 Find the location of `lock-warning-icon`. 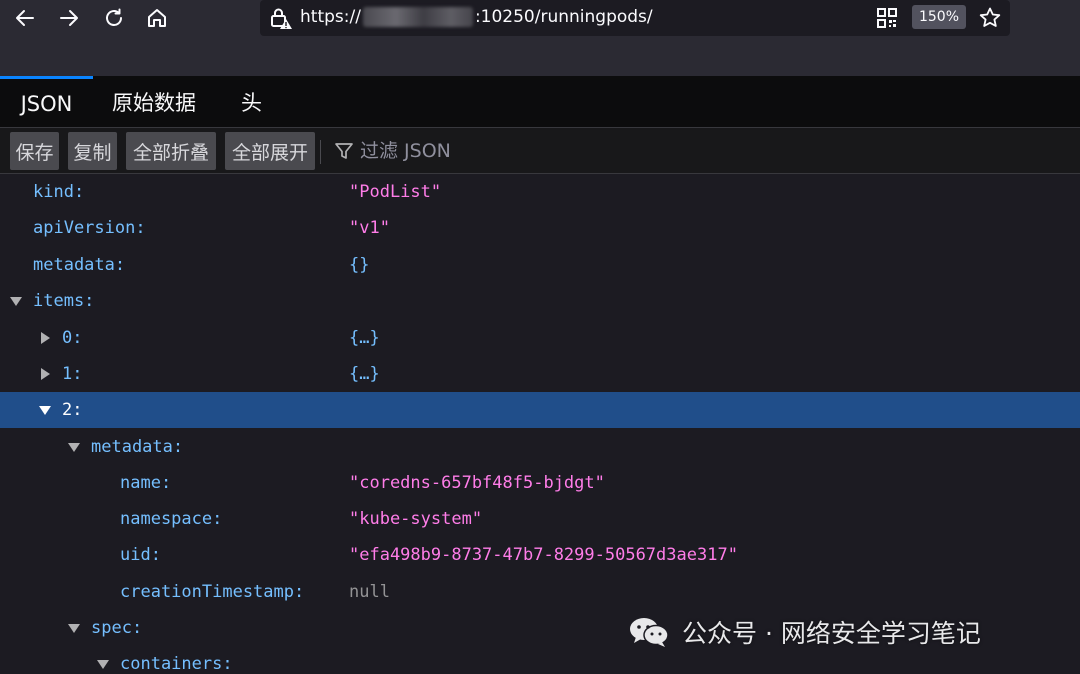

lock-warning-icon is located at coordinates (281, 18).